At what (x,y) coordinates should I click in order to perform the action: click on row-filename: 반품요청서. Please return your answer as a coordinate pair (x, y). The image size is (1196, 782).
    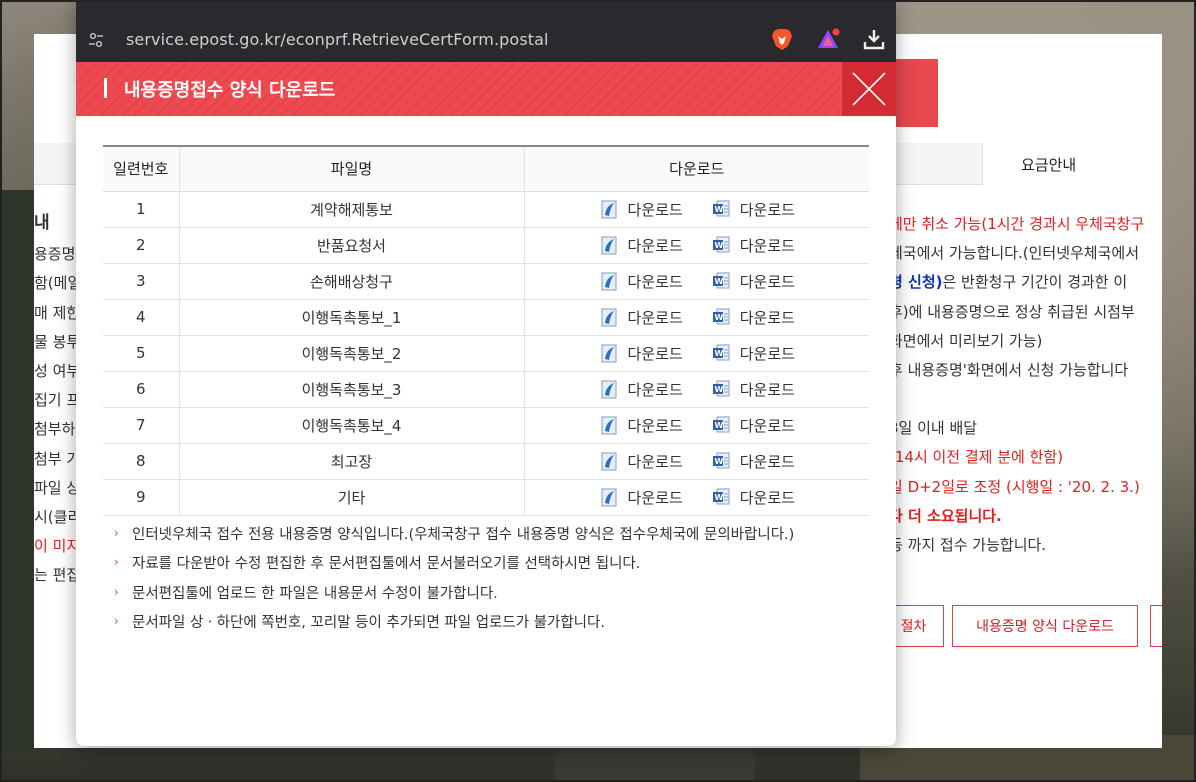
    Looking at the image, I should click on (351, 245).